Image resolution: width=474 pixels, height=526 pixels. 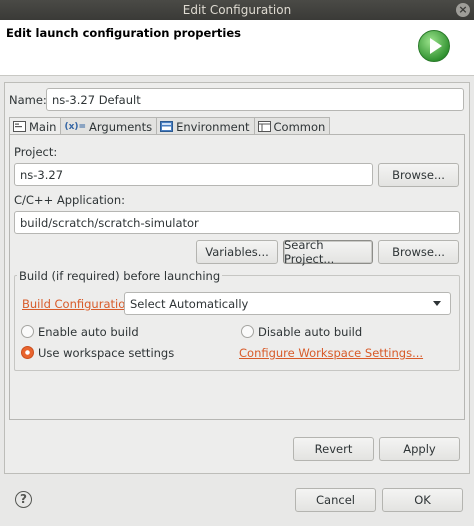 What do you see at coordinates (213, 126) in the screenshot?
I see `tab-environment-label: Environment` at bounding box center [213, 126].